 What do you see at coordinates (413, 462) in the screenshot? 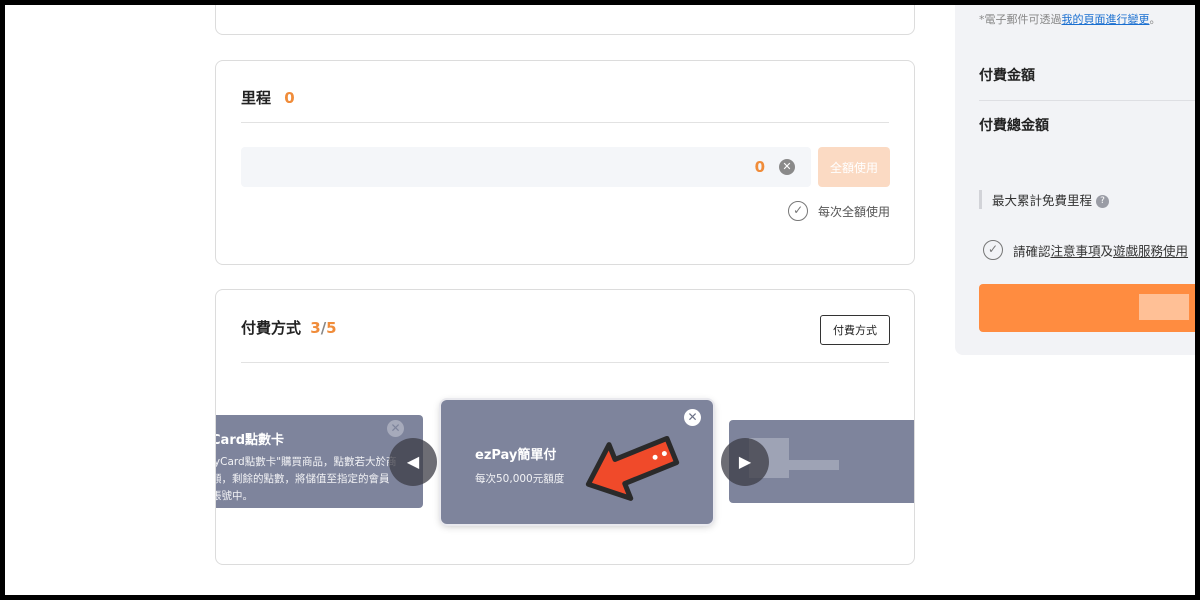
I see `prev-slide-button: ◀` at bounding box center [413, 462].